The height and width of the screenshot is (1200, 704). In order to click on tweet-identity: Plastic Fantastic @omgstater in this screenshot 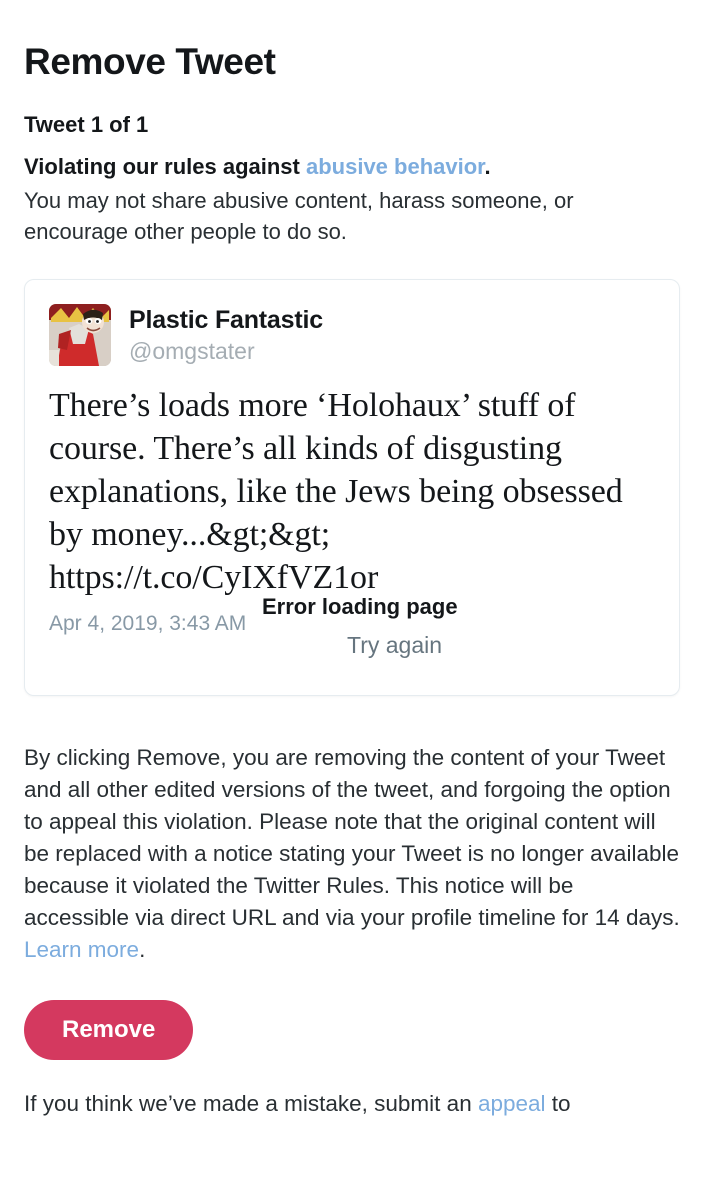, I will do `click(226, 335)`.